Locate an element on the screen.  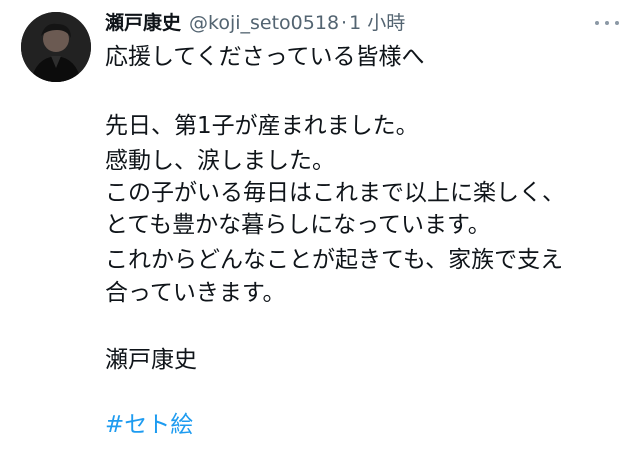
tweet-text-line: 合っていきます。 is located at coordinates (195, 293).